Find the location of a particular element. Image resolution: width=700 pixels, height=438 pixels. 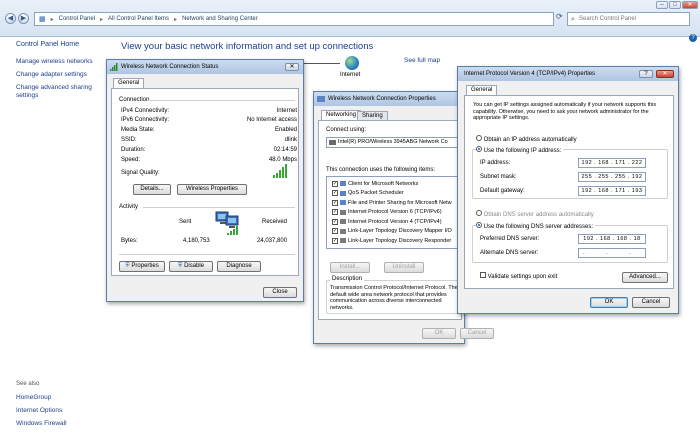

search-input: ⌕ Search Control Panel is located at coordinates (628, 19).